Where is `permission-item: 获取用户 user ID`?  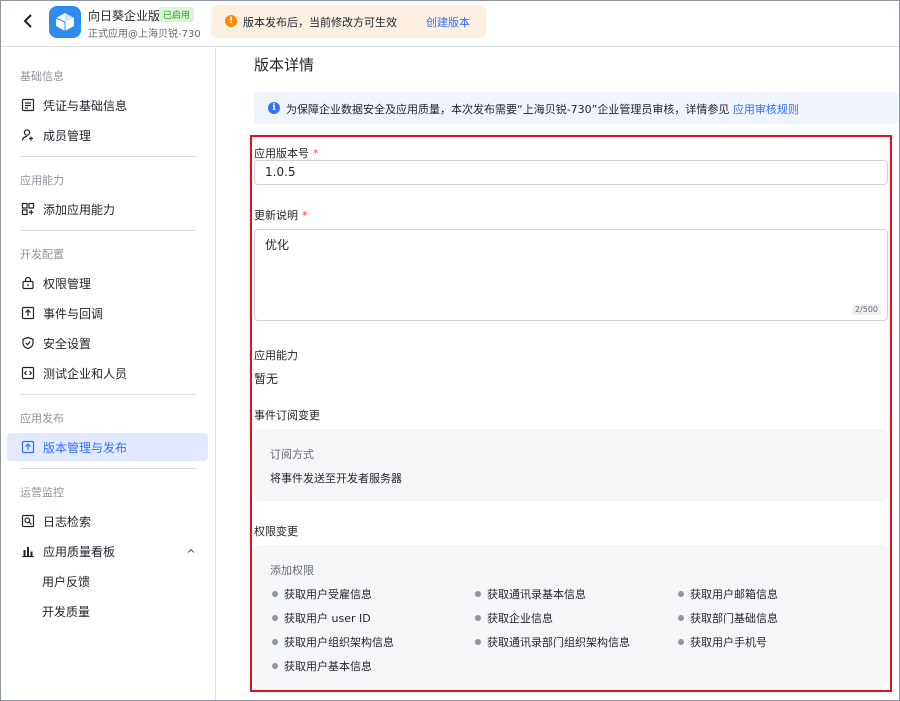 permission-item: 获取用户 user ID is located at coordinates (321, 618).